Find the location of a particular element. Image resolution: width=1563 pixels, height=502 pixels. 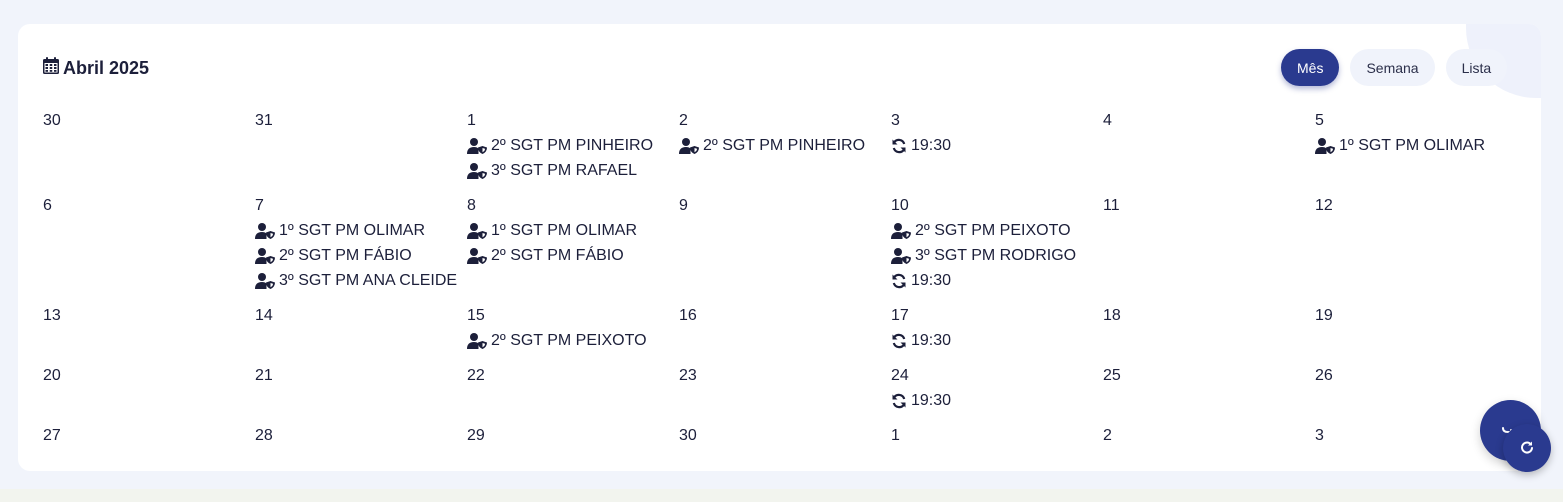

day-cell: 21 is located at coordinates (361, 375).